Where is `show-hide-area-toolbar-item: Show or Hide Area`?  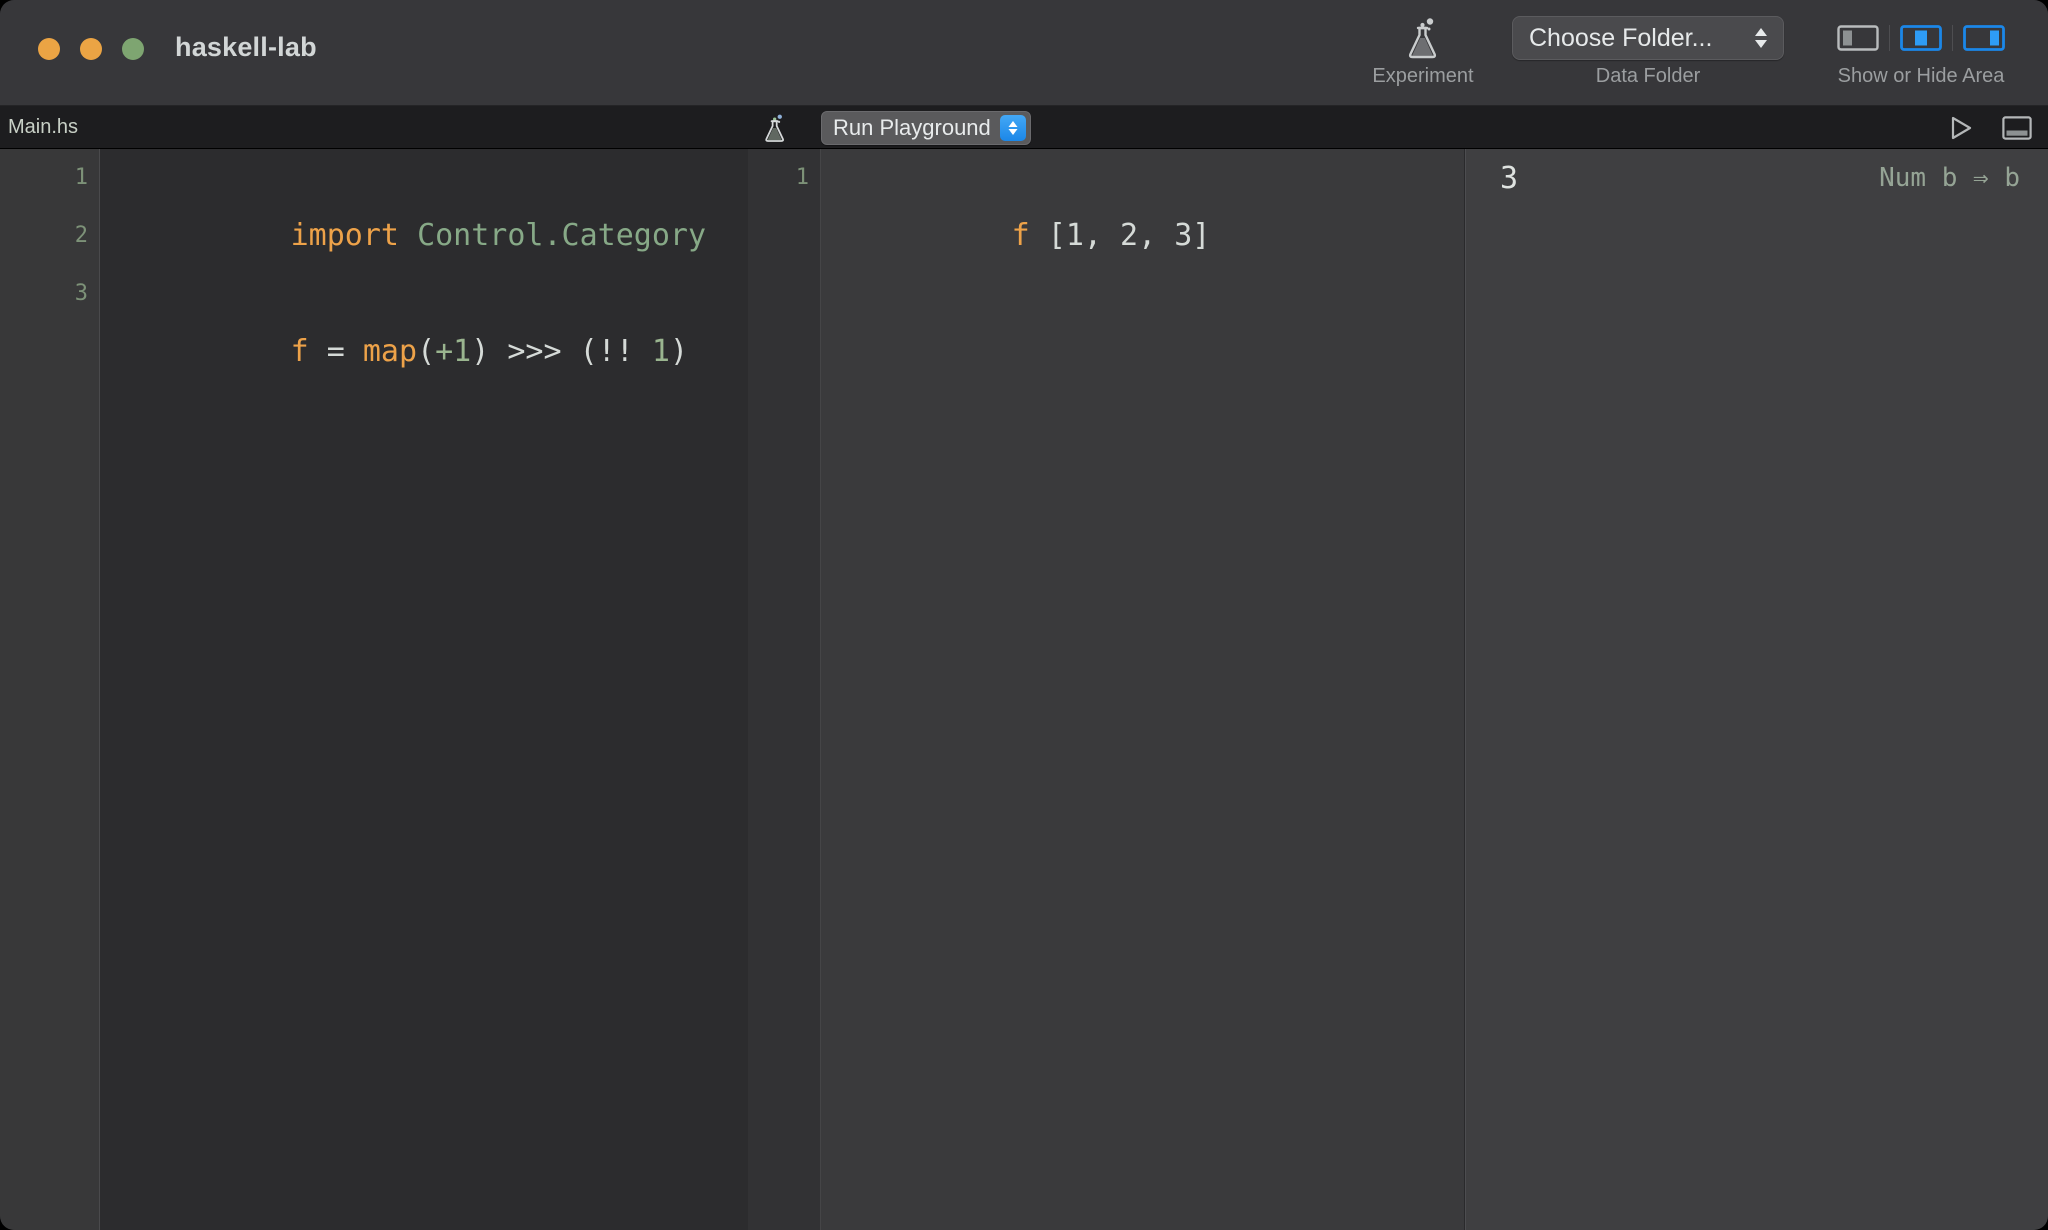 show-hide-area-toolbar-item: Show or Hide Area is located at coordinates (1921, 52).